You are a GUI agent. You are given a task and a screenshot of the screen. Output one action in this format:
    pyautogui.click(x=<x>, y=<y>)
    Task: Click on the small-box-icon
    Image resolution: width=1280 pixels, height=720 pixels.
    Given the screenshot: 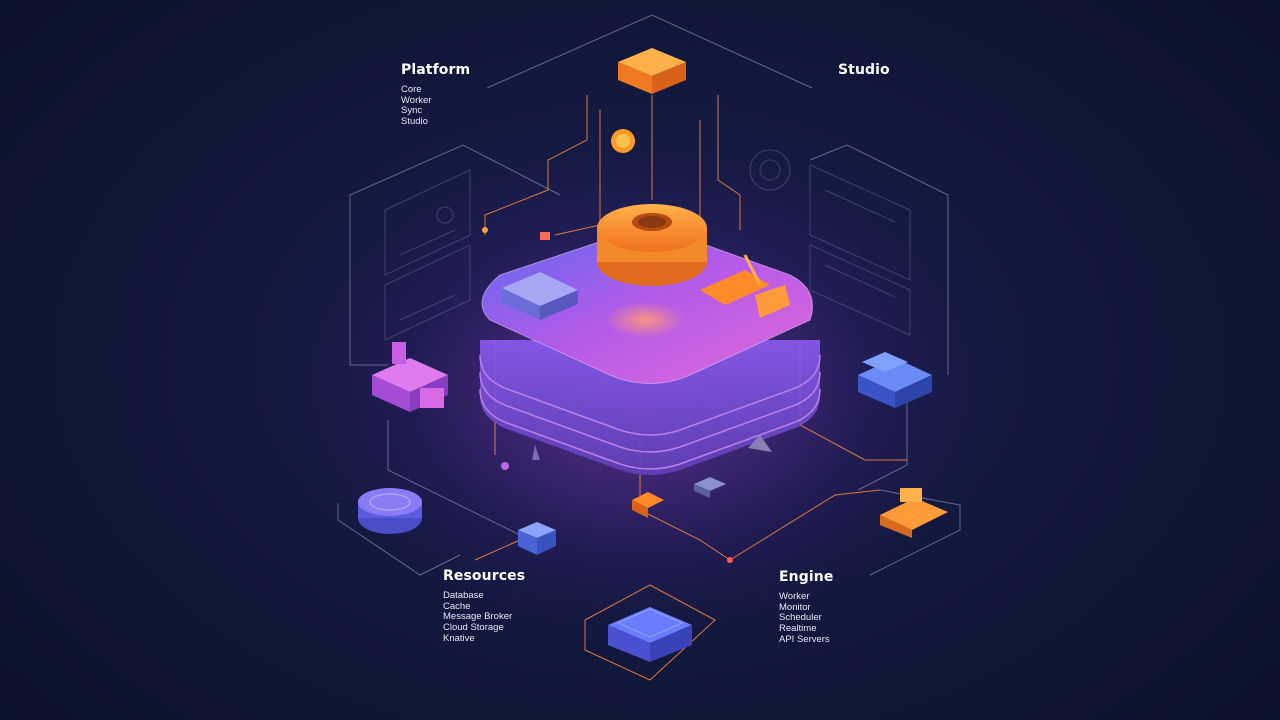 What is the action you would take?
    pyautogui.click(x=710, y=487)
    